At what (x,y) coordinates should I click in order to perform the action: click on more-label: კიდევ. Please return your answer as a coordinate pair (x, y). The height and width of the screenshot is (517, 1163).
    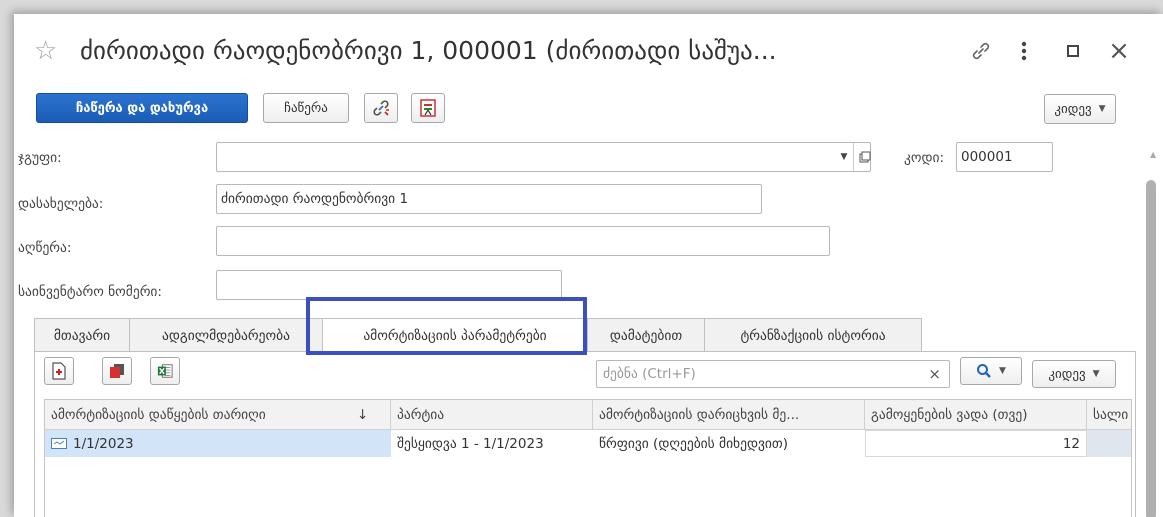
    Looking at the image, I should click on (1073, 109).